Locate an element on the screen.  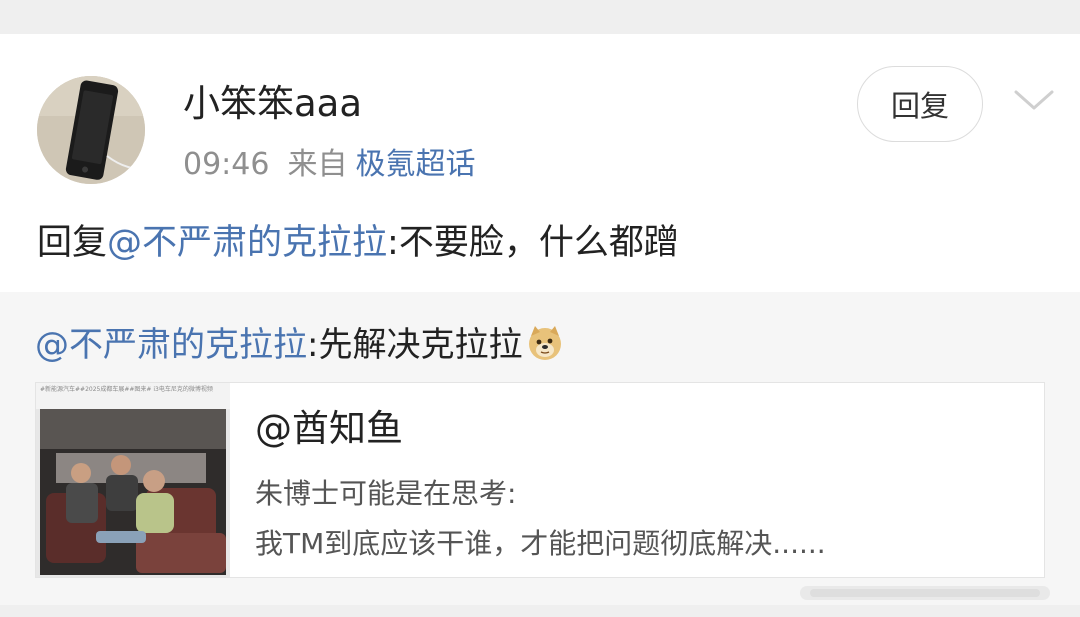
avatar is located at coordinates (91, 130).